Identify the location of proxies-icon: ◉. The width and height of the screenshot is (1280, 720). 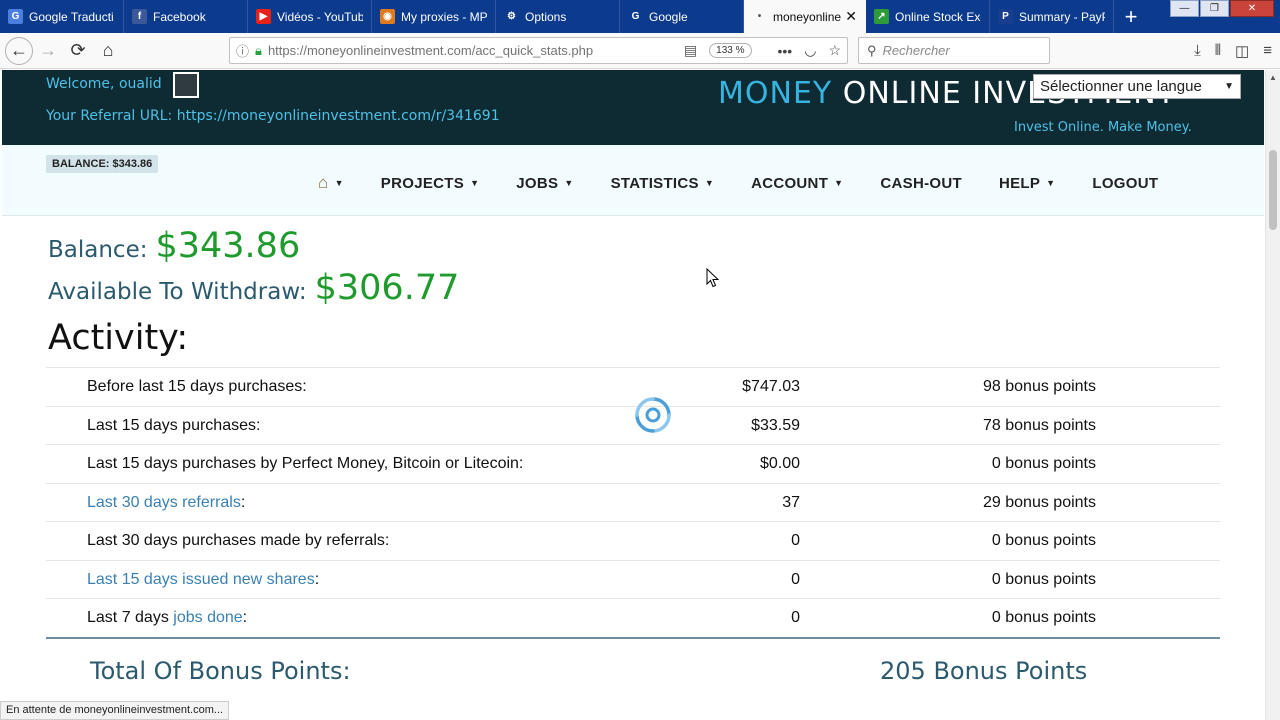
(387, 16).